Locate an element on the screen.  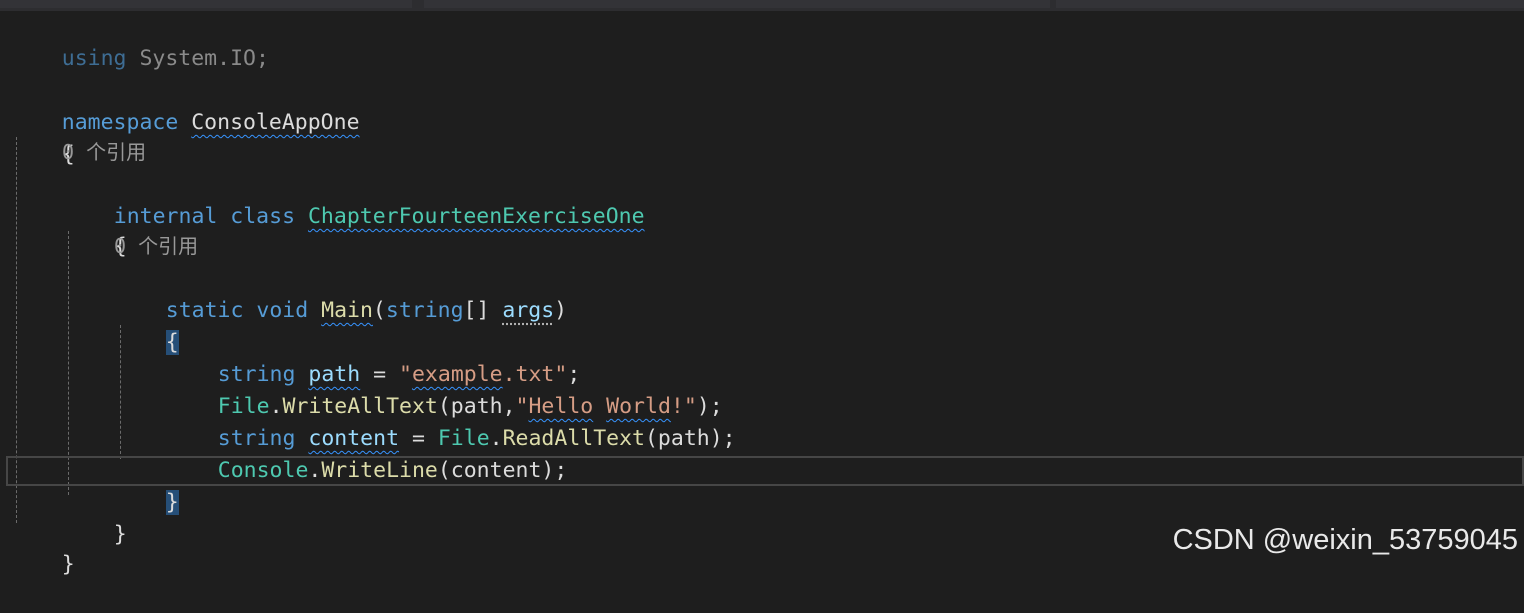
keyword-void: void is located at coordinates (282, 310).